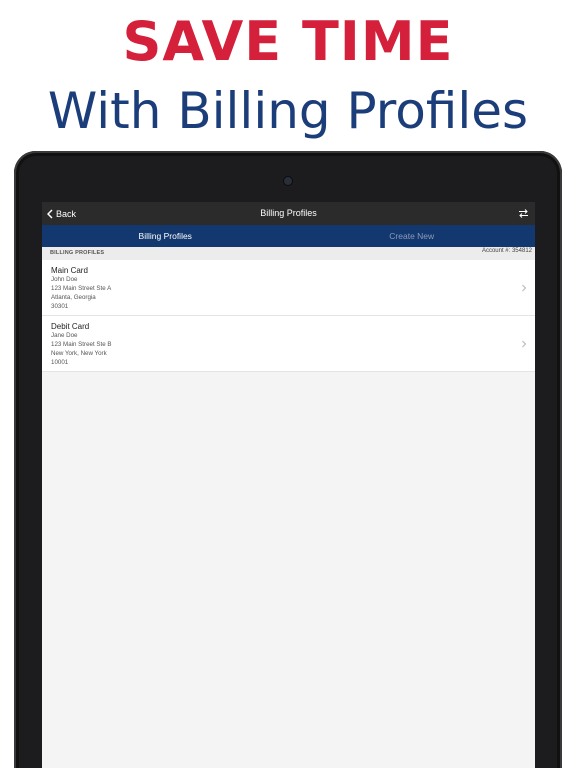 This screenshot has height=768, width=576. What do you see at coordinates (506, 251) in the screenshot?
I see `account-number: Account #: 354812` at bounding box center [506, 251].